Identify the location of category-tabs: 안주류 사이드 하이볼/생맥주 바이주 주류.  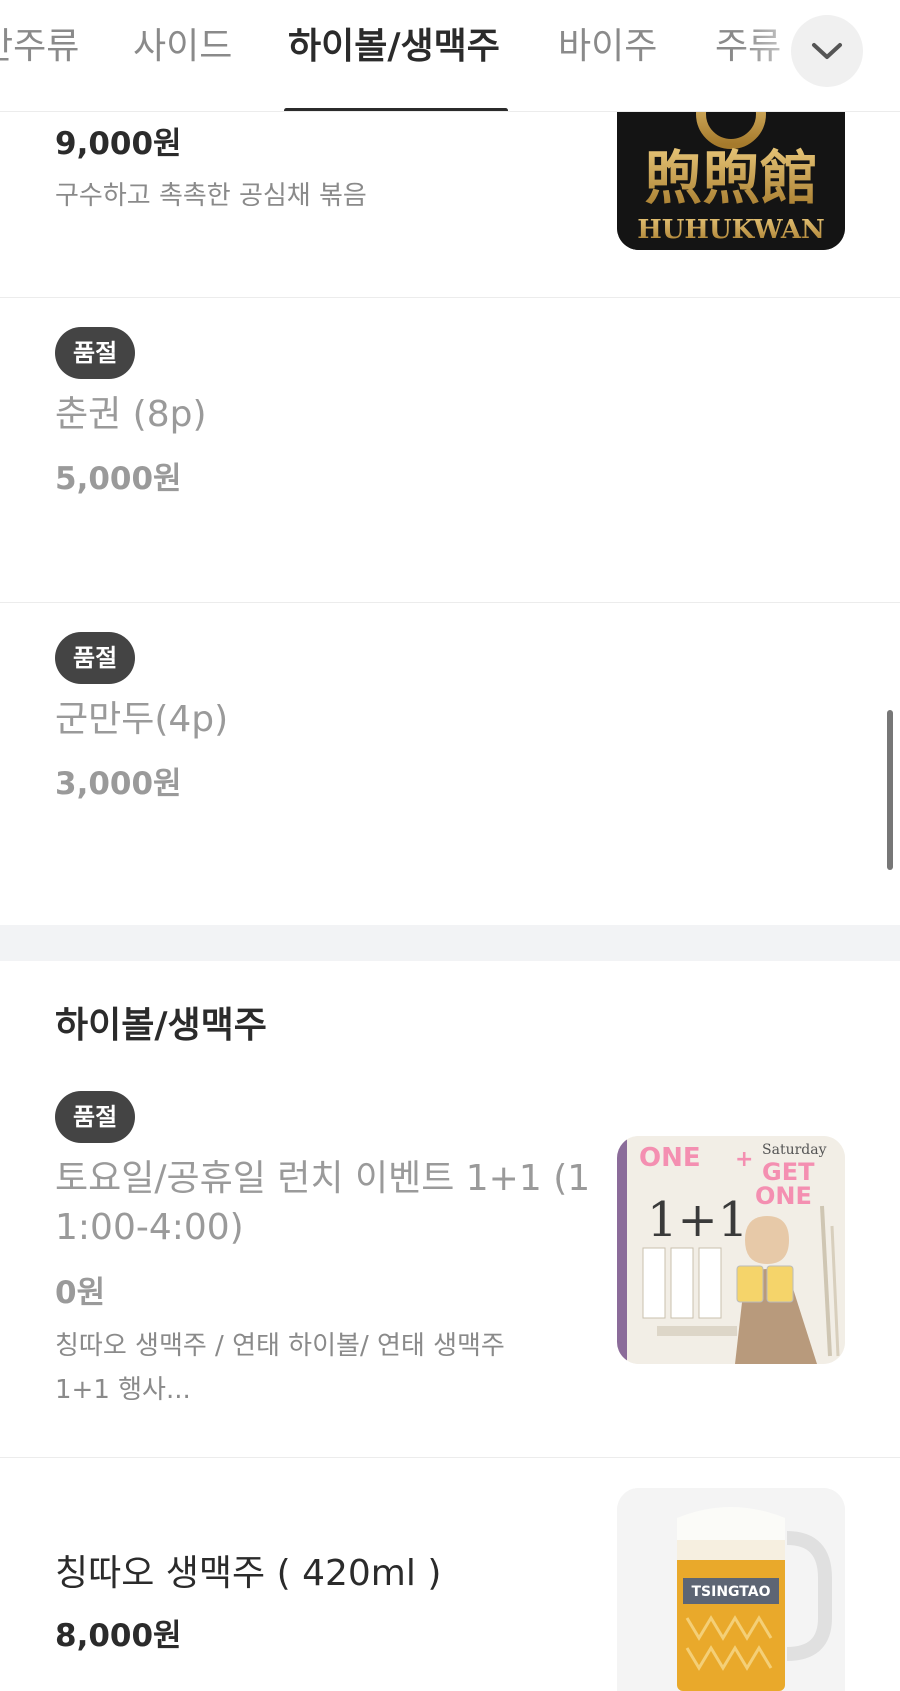
(450, 56).